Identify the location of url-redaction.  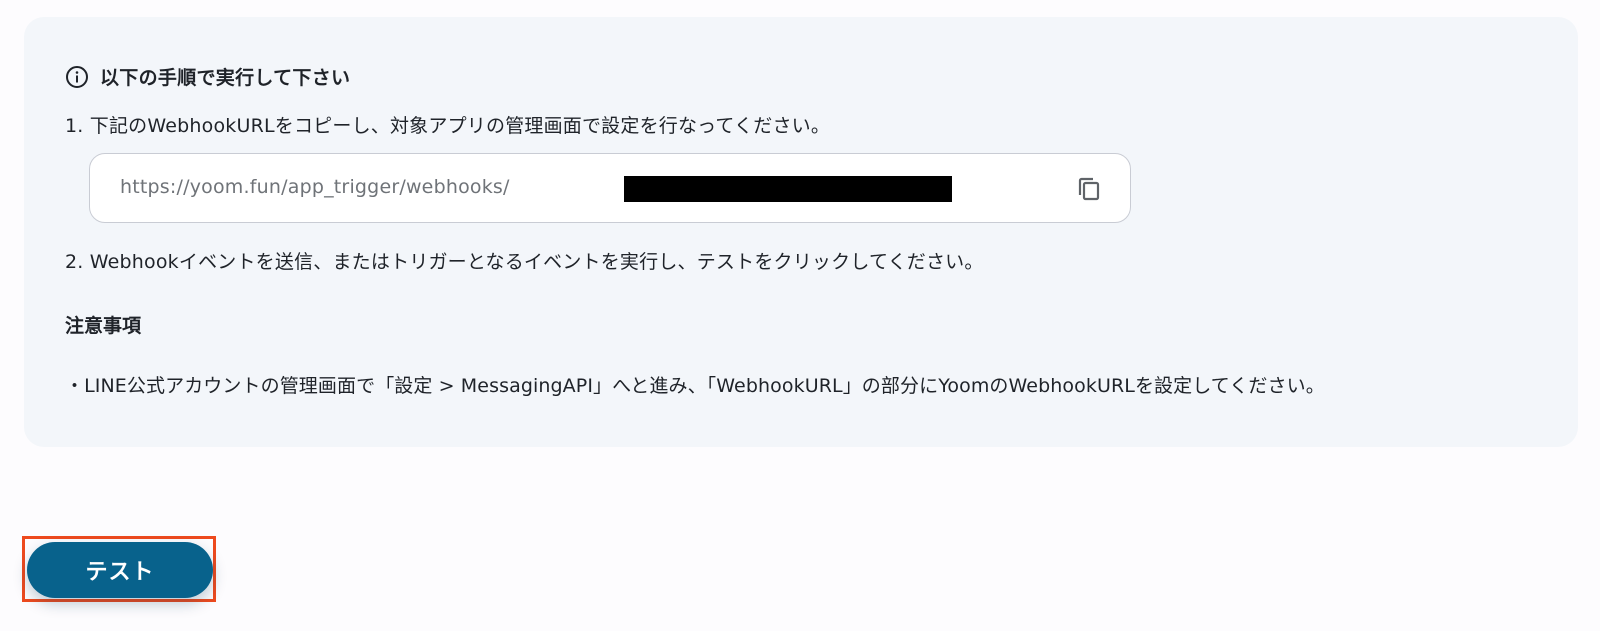
(788, 189).